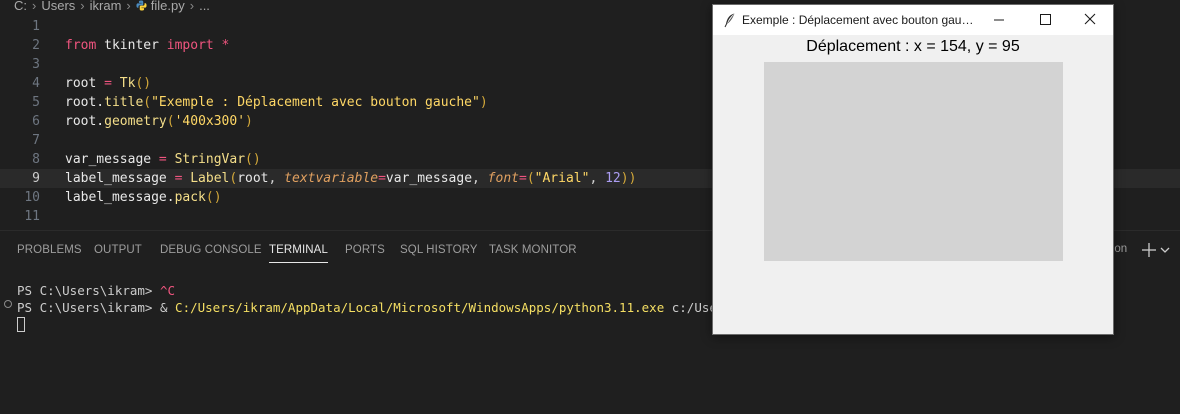 Image resolution: width=1180 pixels, height=414 pixels. I want to click on code-token: textvariable, so click(331, 178).